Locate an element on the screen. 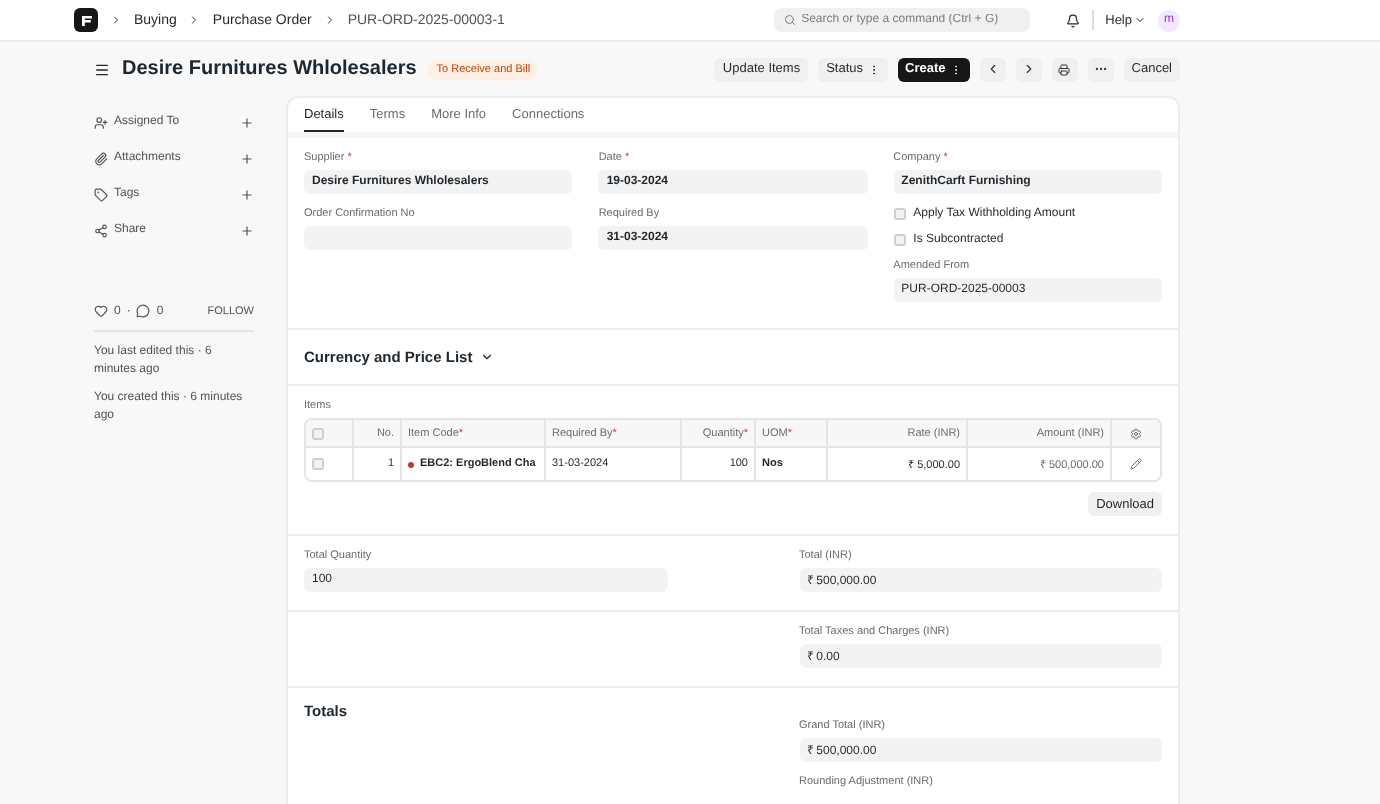 This screenshot has width=1380, height=804. next-button is located at coordinates (1028, 69).